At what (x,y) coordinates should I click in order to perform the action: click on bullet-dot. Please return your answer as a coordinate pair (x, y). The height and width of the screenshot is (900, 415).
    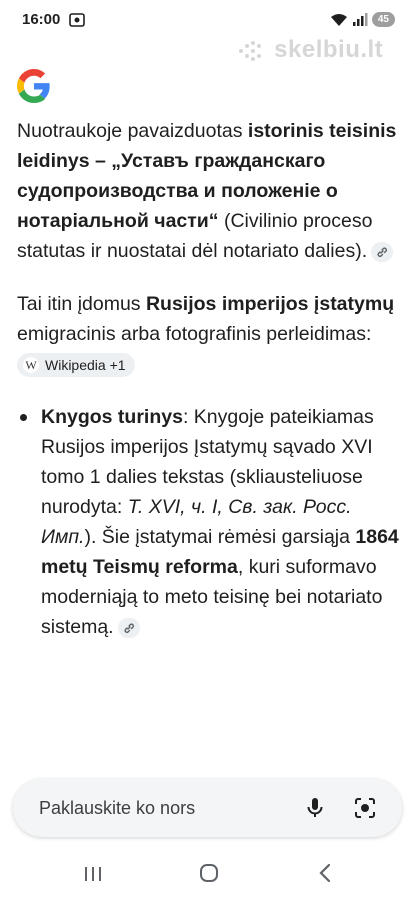
    Looking at the image, I should click on (23, 417).